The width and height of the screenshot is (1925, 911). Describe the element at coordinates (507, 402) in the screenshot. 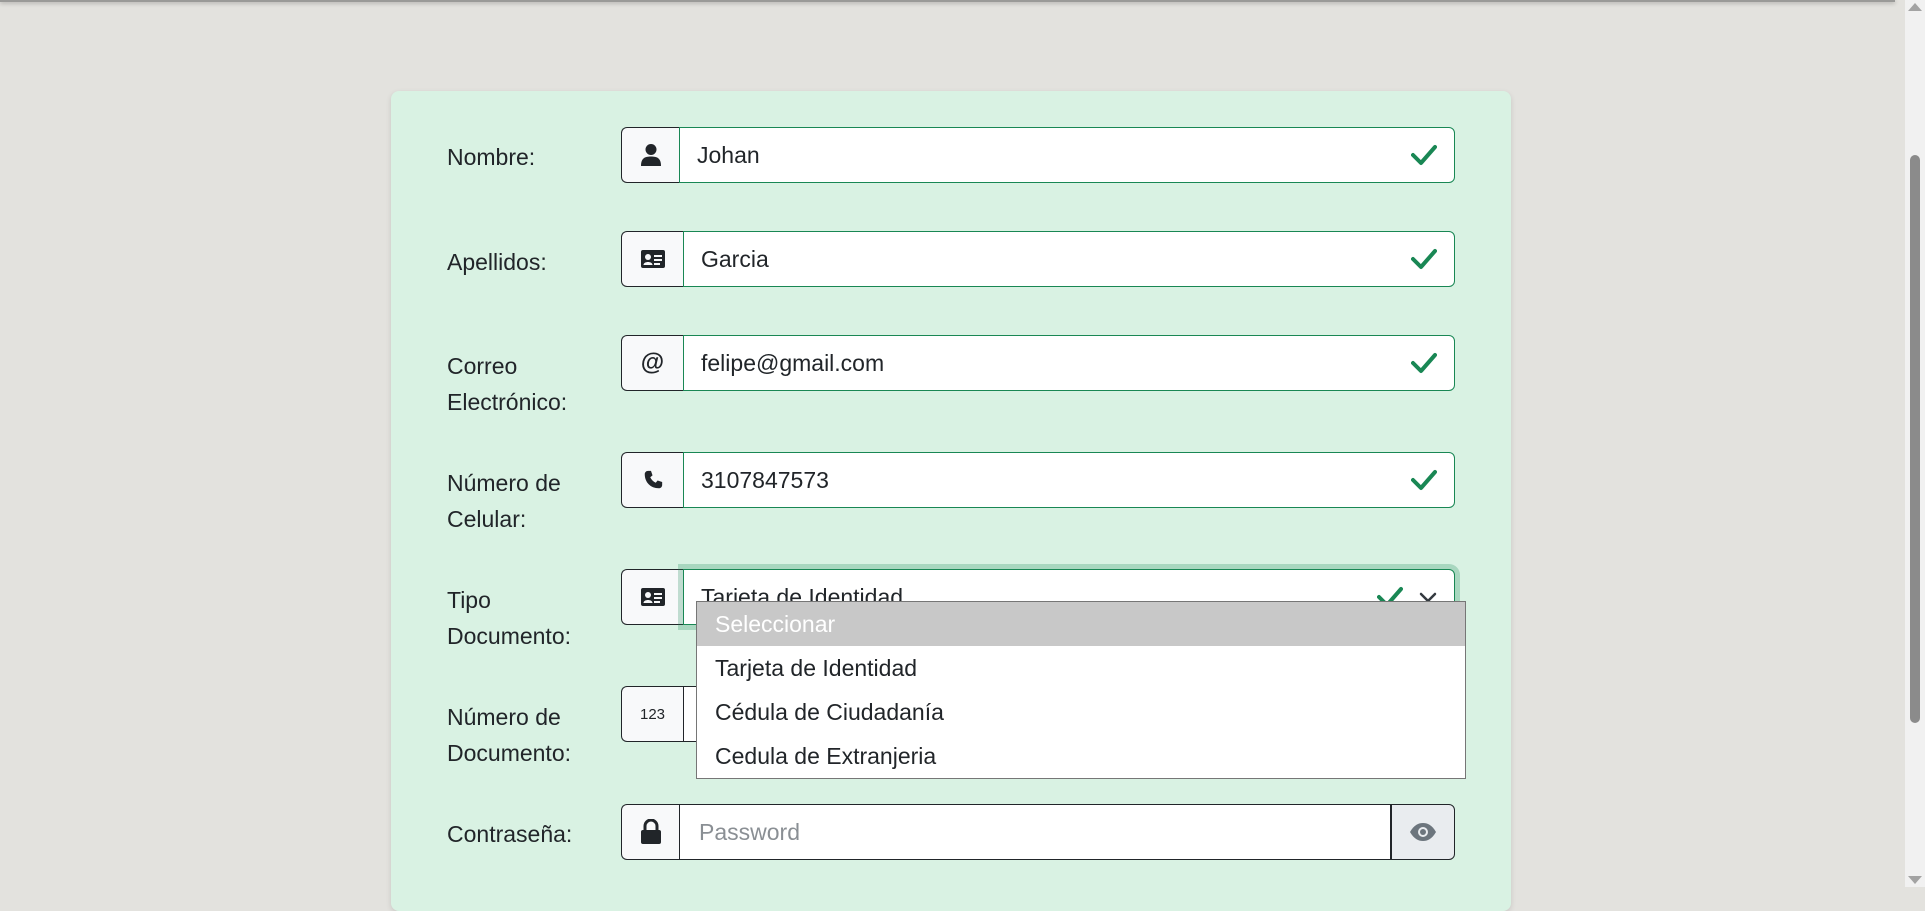

I see `correo-label-line2: Electrónico:` at that location.